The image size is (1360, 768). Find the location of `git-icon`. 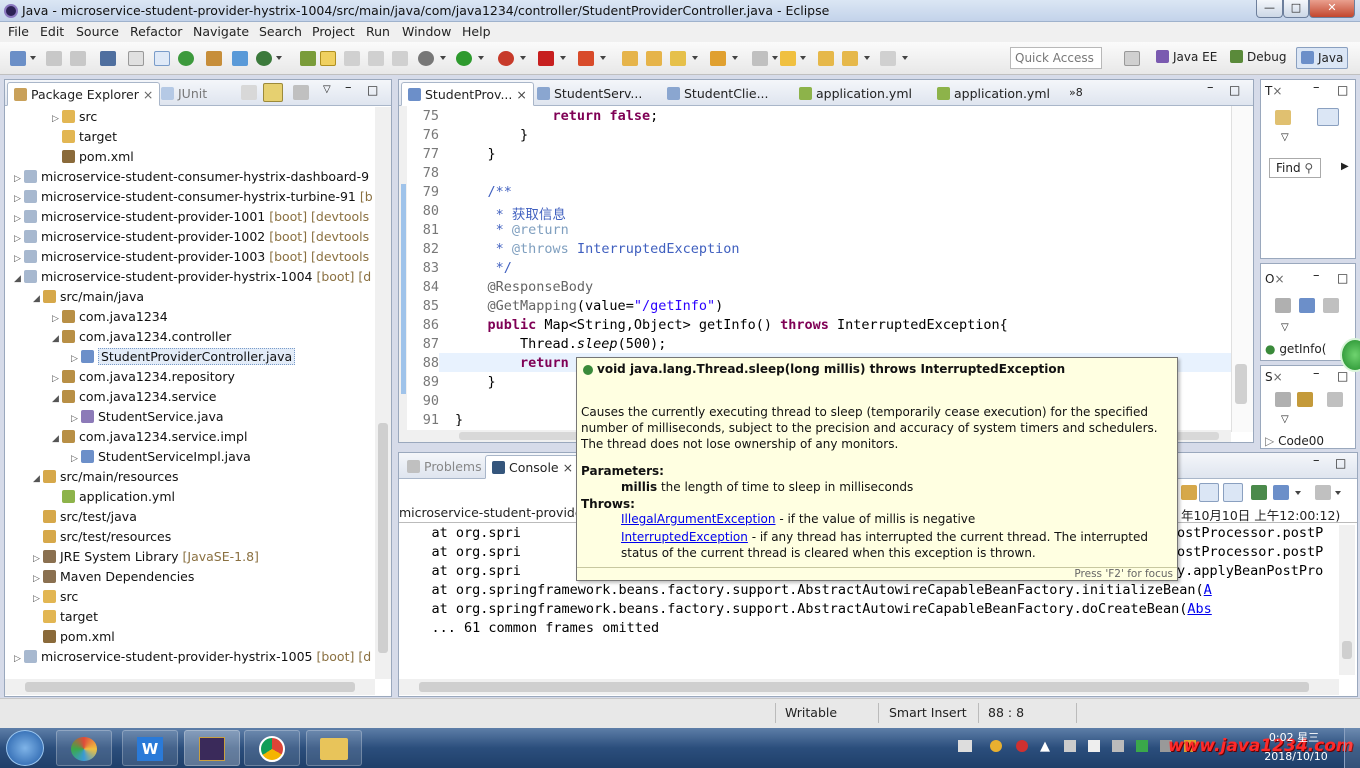

git-icon is located at coordinates (264, 58).